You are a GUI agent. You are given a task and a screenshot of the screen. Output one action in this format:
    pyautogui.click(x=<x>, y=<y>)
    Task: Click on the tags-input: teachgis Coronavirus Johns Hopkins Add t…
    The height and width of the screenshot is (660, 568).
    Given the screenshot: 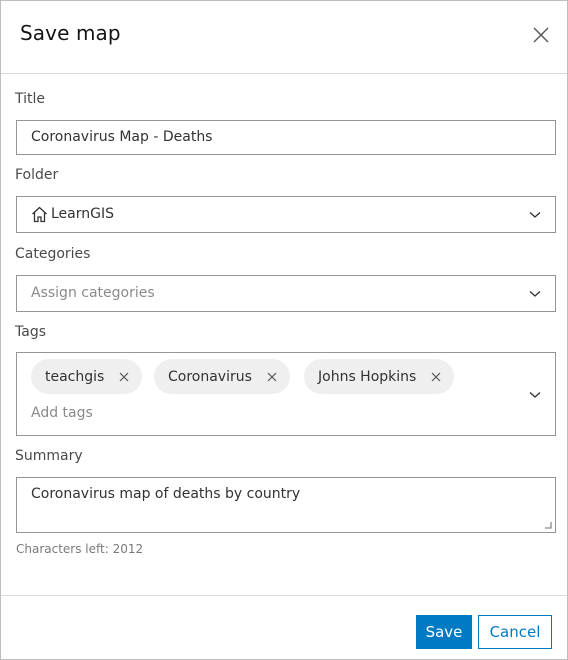 What is the action you would take?
    pyautogui.click(x=286, y=394)
    